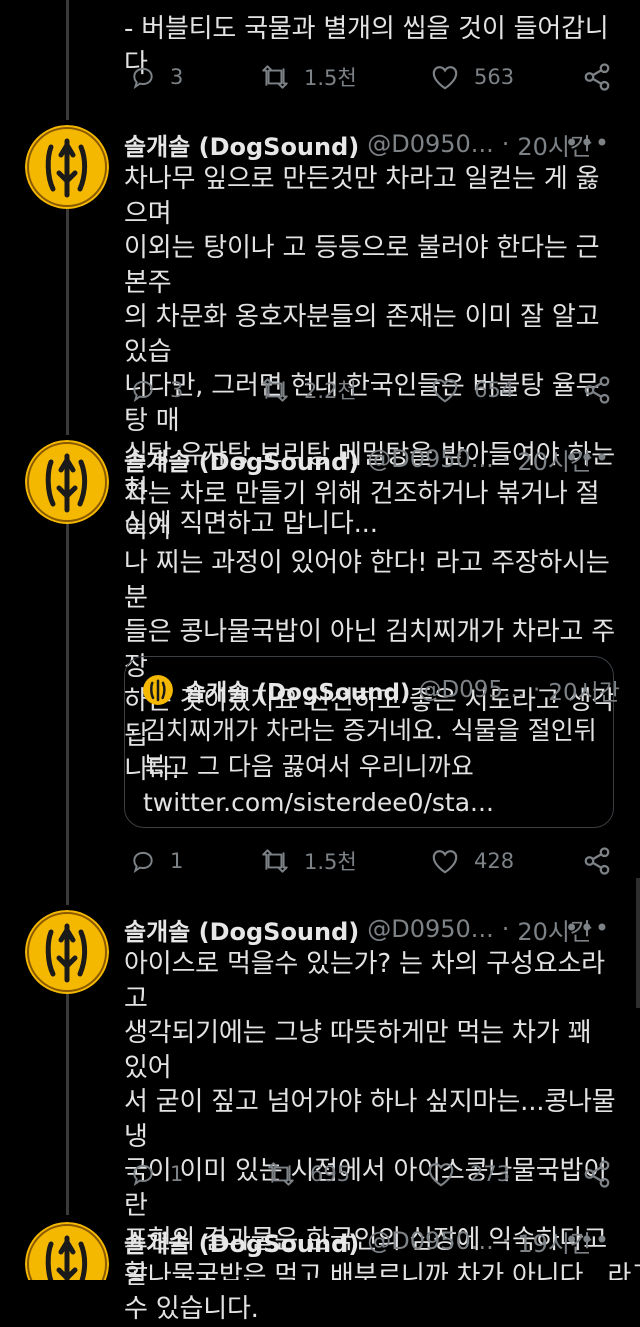 The image size is (640, 1327). I want to click on like-count: 654, so click(494, 390).